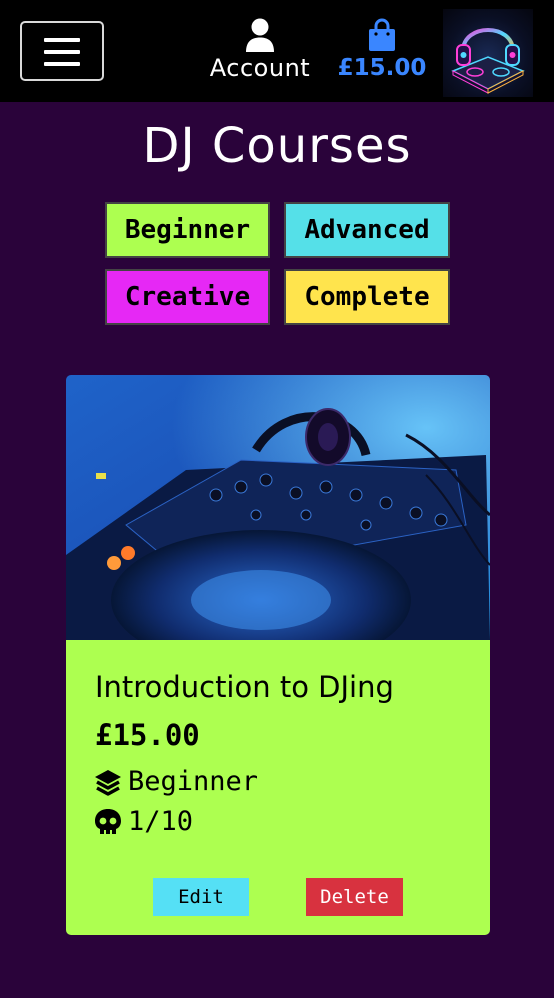  I want to click on course-price: £15.00, so click(147, 735).